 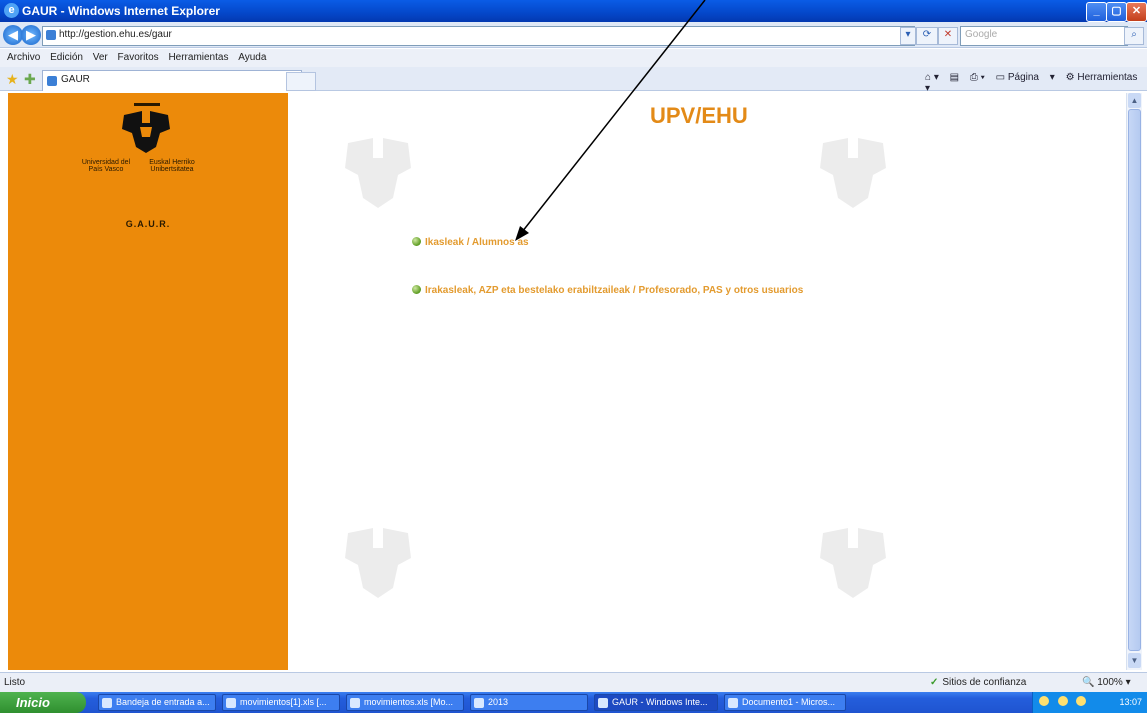 I want to click on scroll-up-arrow-icon: ▲, so click(x=1134, y=100).